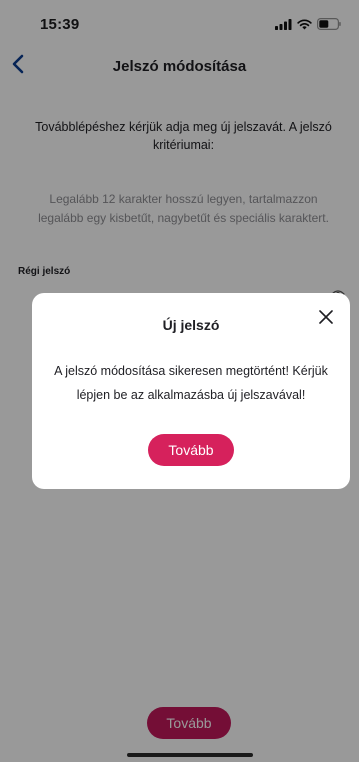 This screenshot has width=359, height=762. What do you see at coordinates (191, 325) in the screenshot?
I see `dialog-title: Új jelszó` at bounding box center [191, 325].